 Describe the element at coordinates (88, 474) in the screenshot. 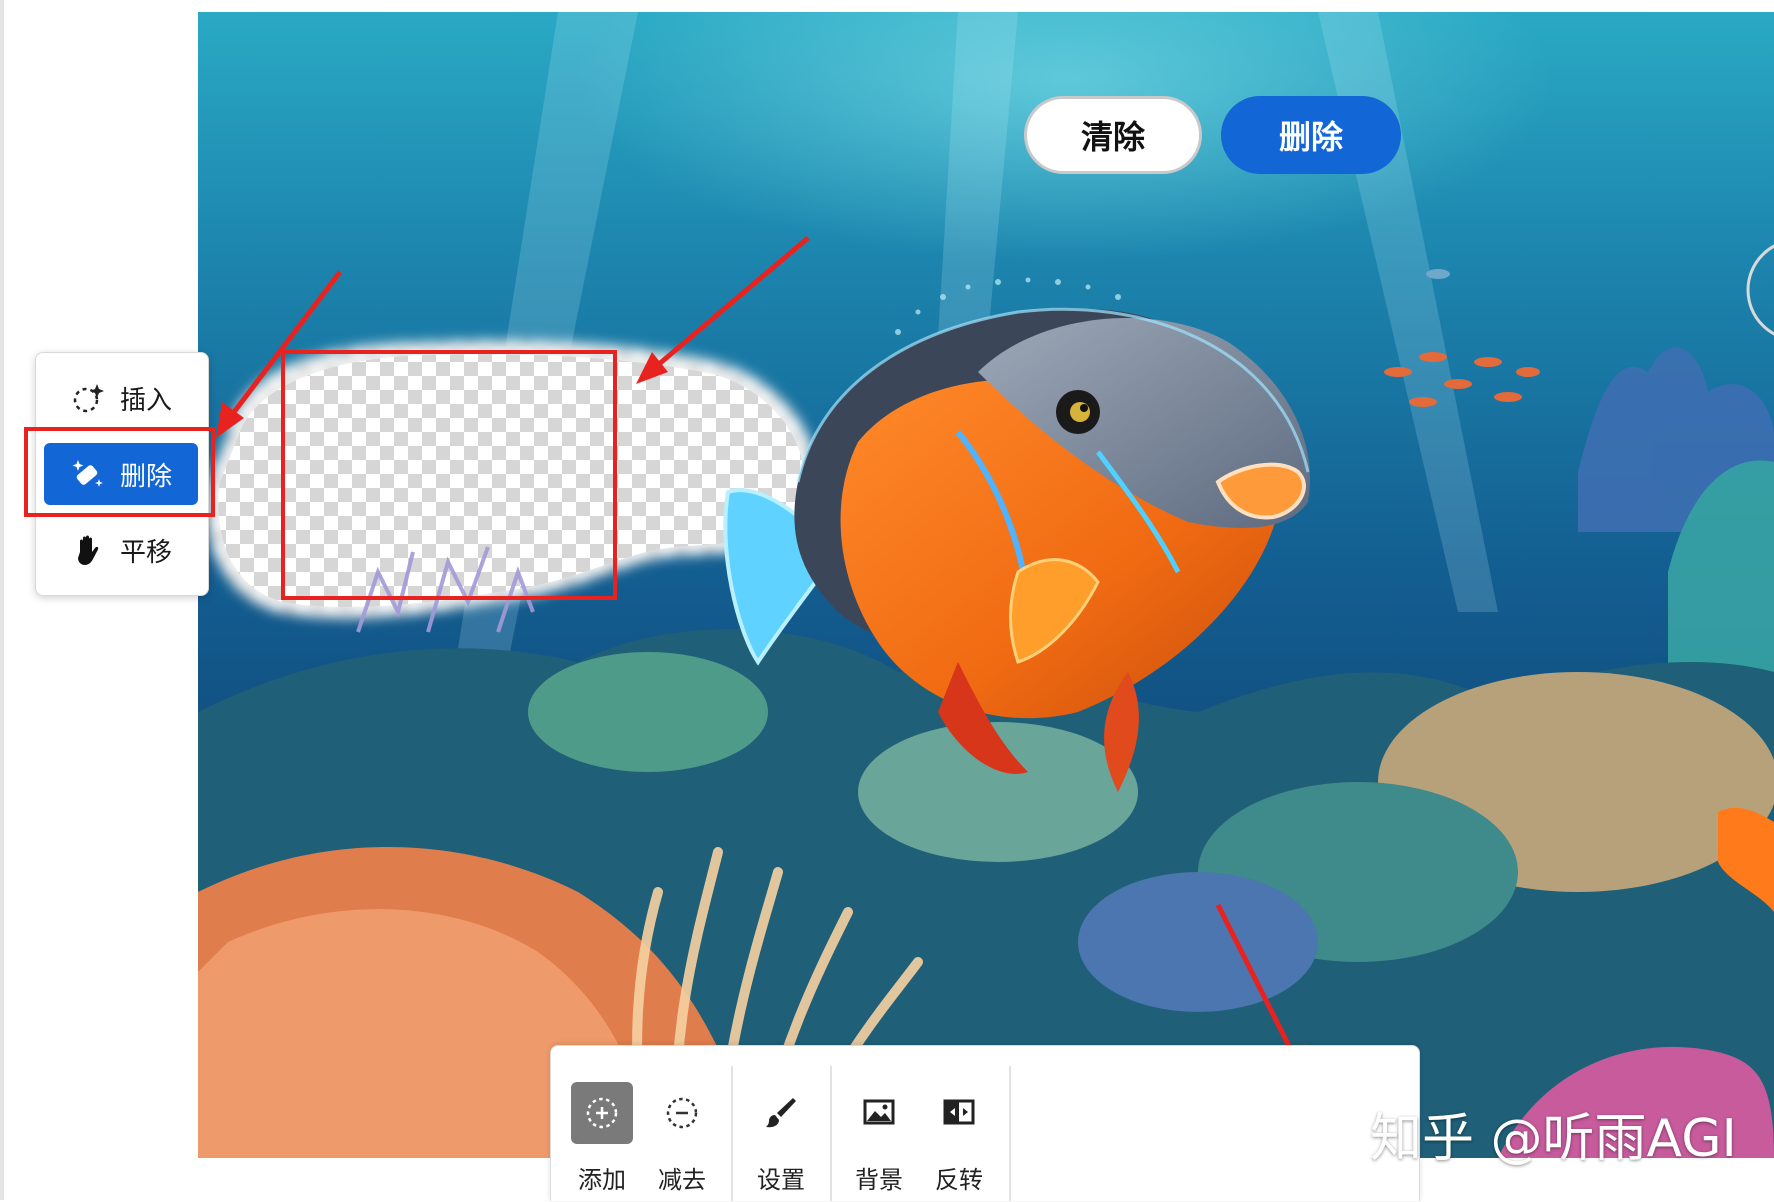

I see `magic-eraser-icon` at that location.